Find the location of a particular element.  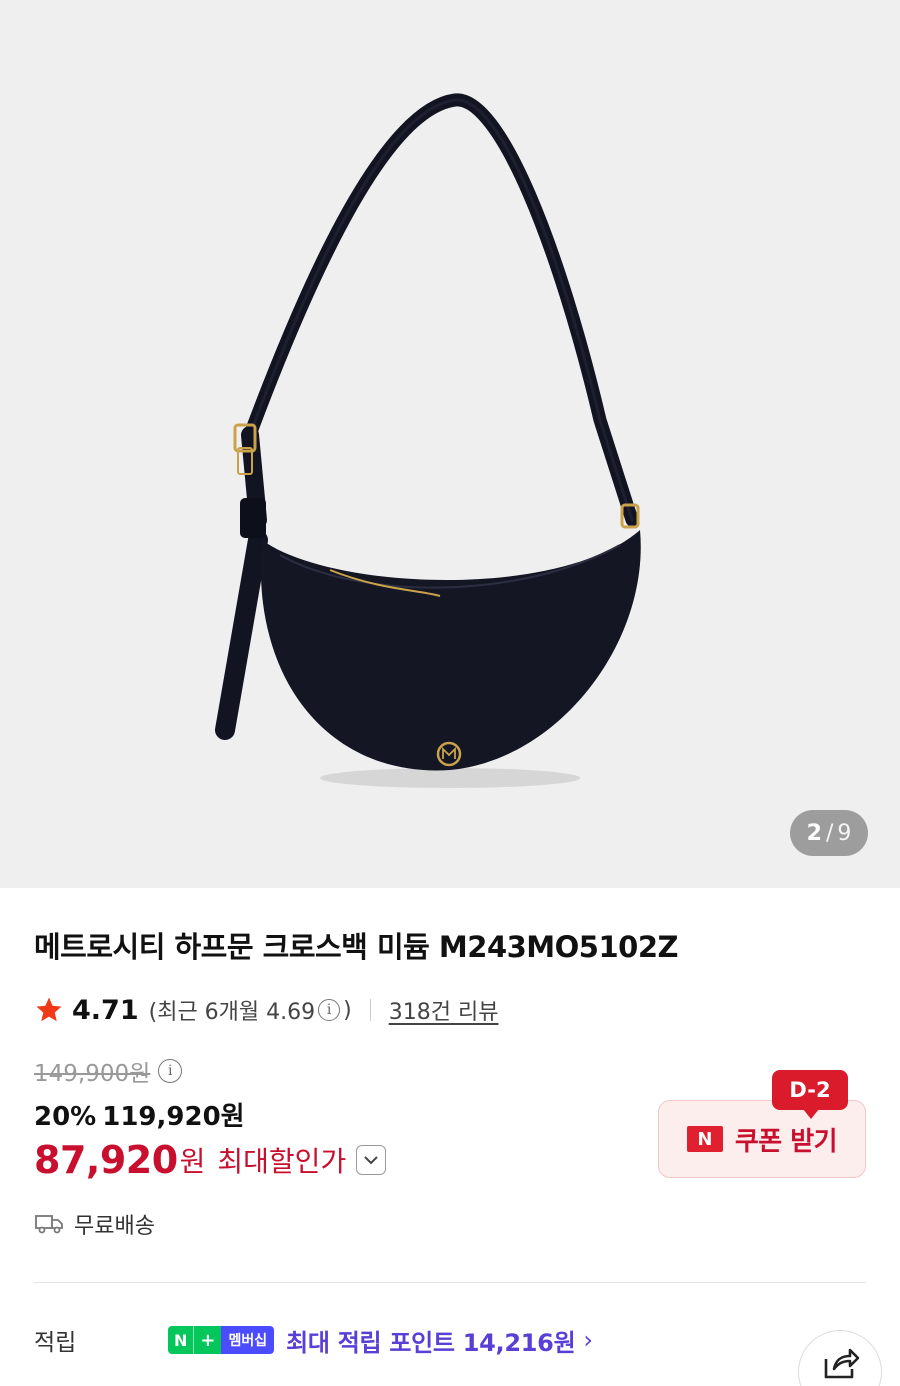

chevron-down-icon is located at coordinates (371, 1160).